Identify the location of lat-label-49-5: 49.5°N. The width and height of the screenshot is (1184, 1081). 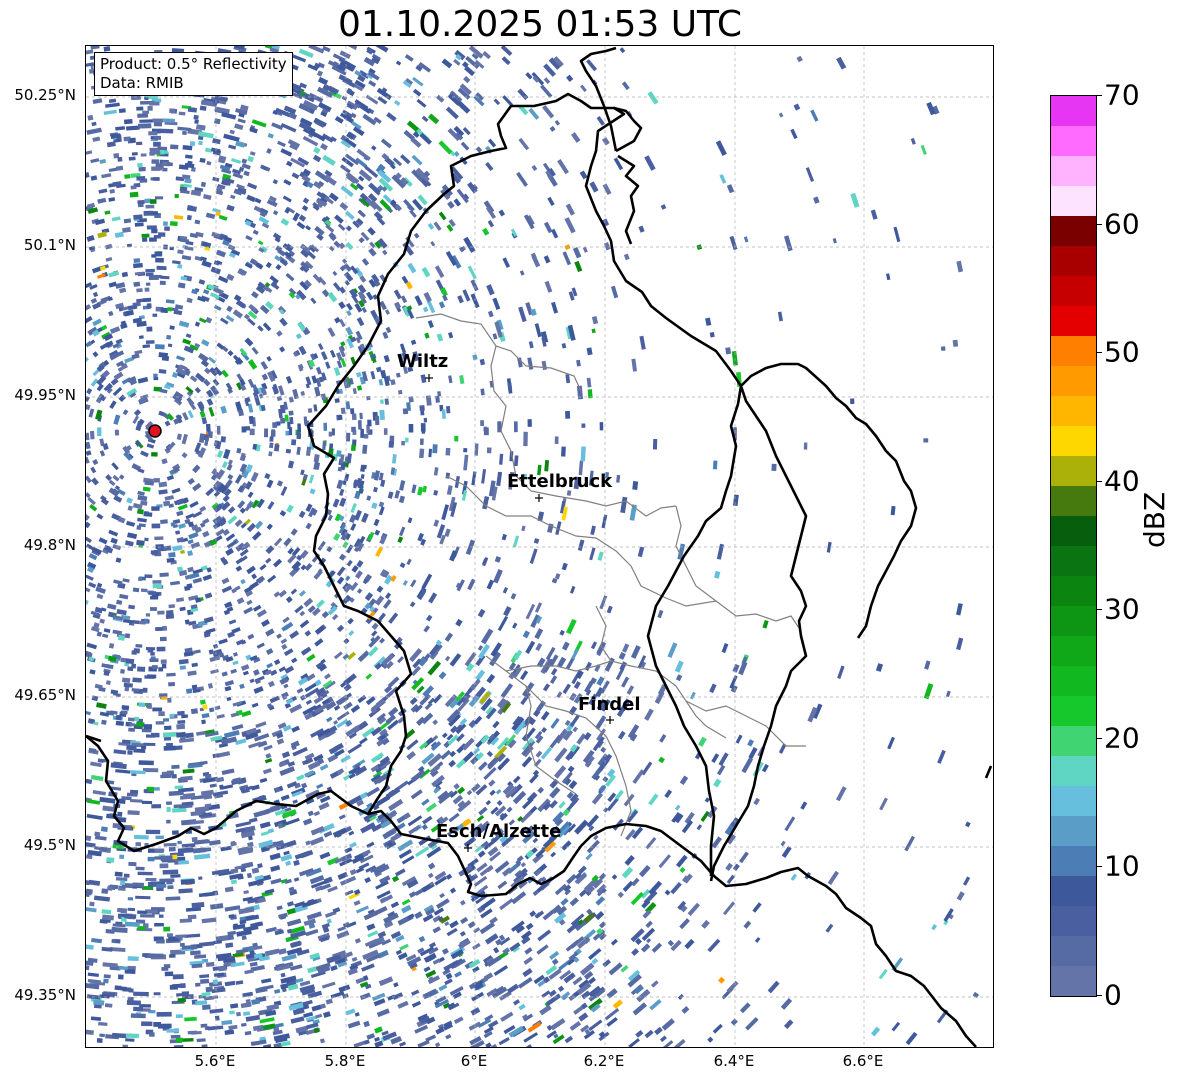
(49, 845).